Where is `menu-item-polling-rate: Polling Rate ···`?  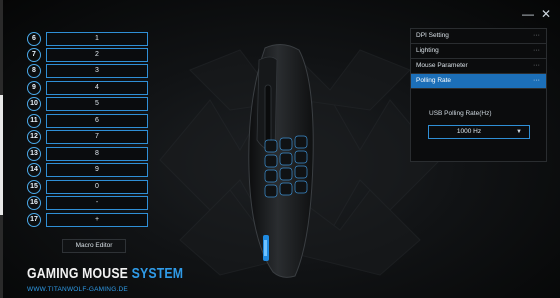 menu-item-polling-rate: Polling Rate ··· is located at coordinates (478, 81).